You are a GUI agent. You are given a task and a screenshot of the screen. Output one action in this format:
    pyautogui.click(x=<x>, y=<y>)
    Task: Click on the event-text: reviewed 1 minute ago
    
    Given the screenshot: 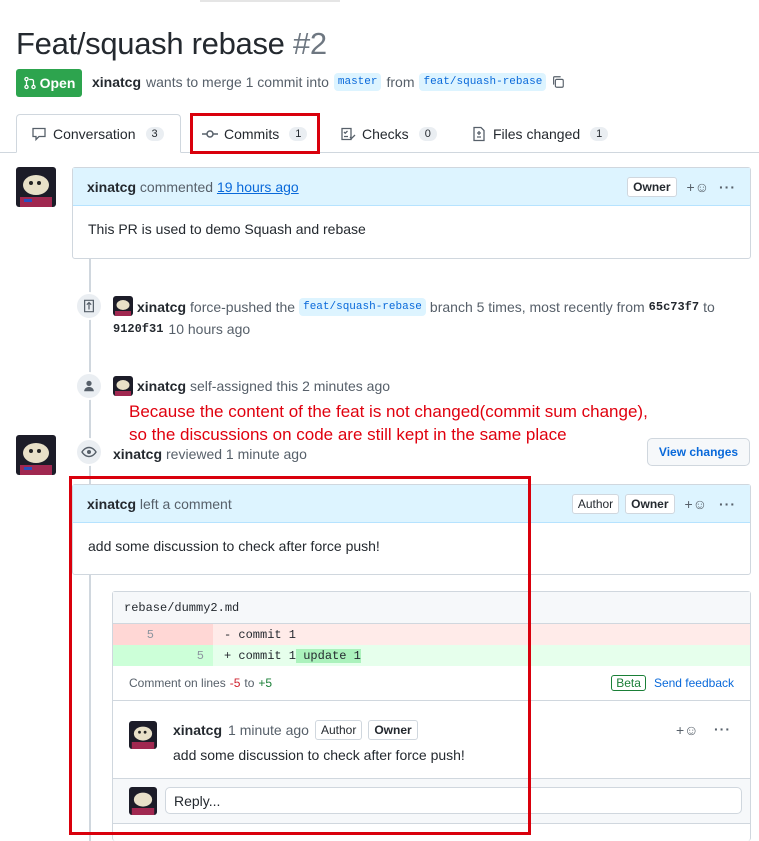 What is the action you would take?
    pyautogui.click(x=236, y=454)
    